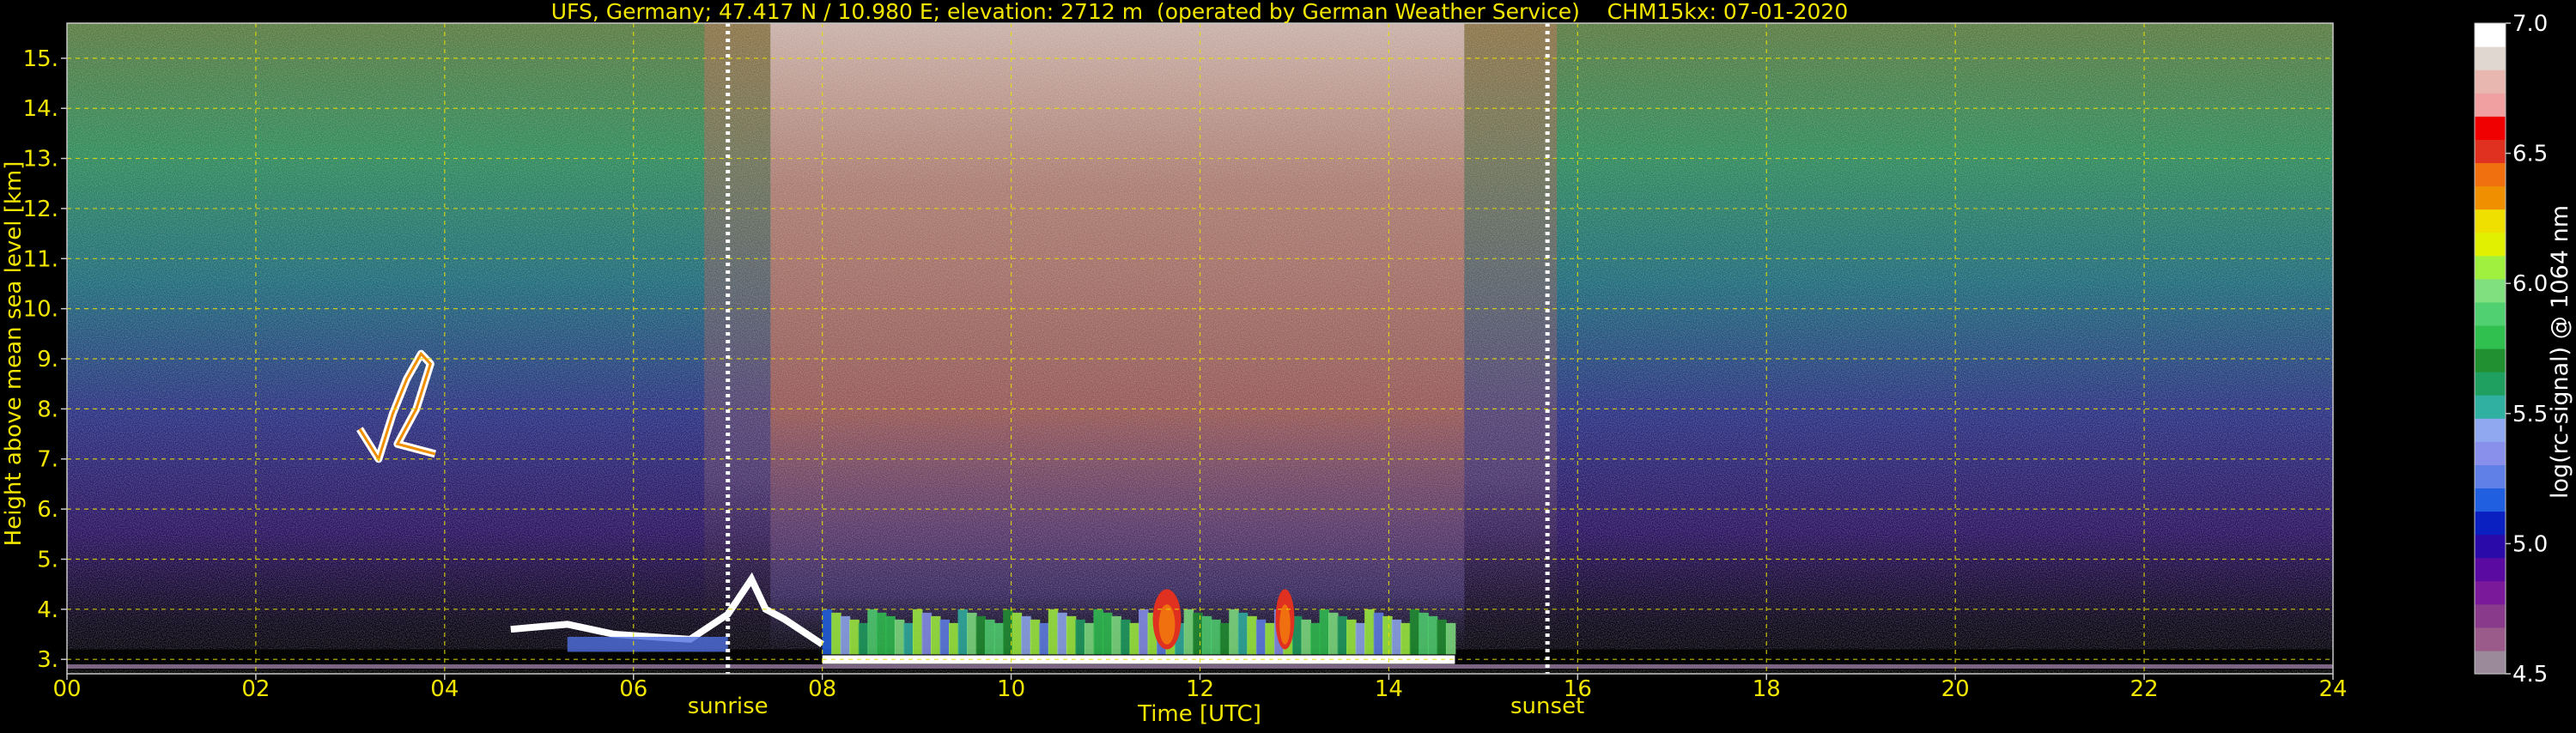 The width and height of the screenshot is (2576, 733). Describe the element at coordinates (2332, 689) in the screenshot. I see `x-tick-label: 24` at that location.